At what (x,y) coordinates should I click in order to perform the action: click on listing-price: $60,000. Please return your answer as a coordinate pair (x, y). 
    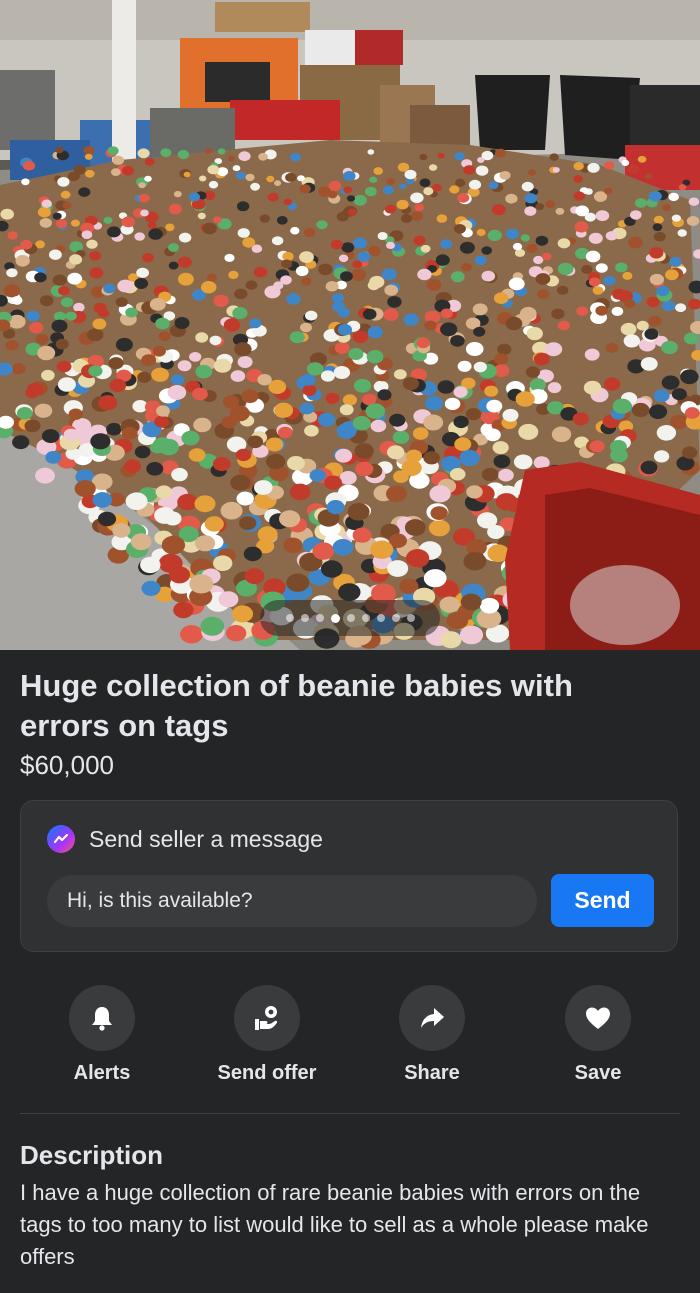
    Looking at the image, I should click on (67, 765).